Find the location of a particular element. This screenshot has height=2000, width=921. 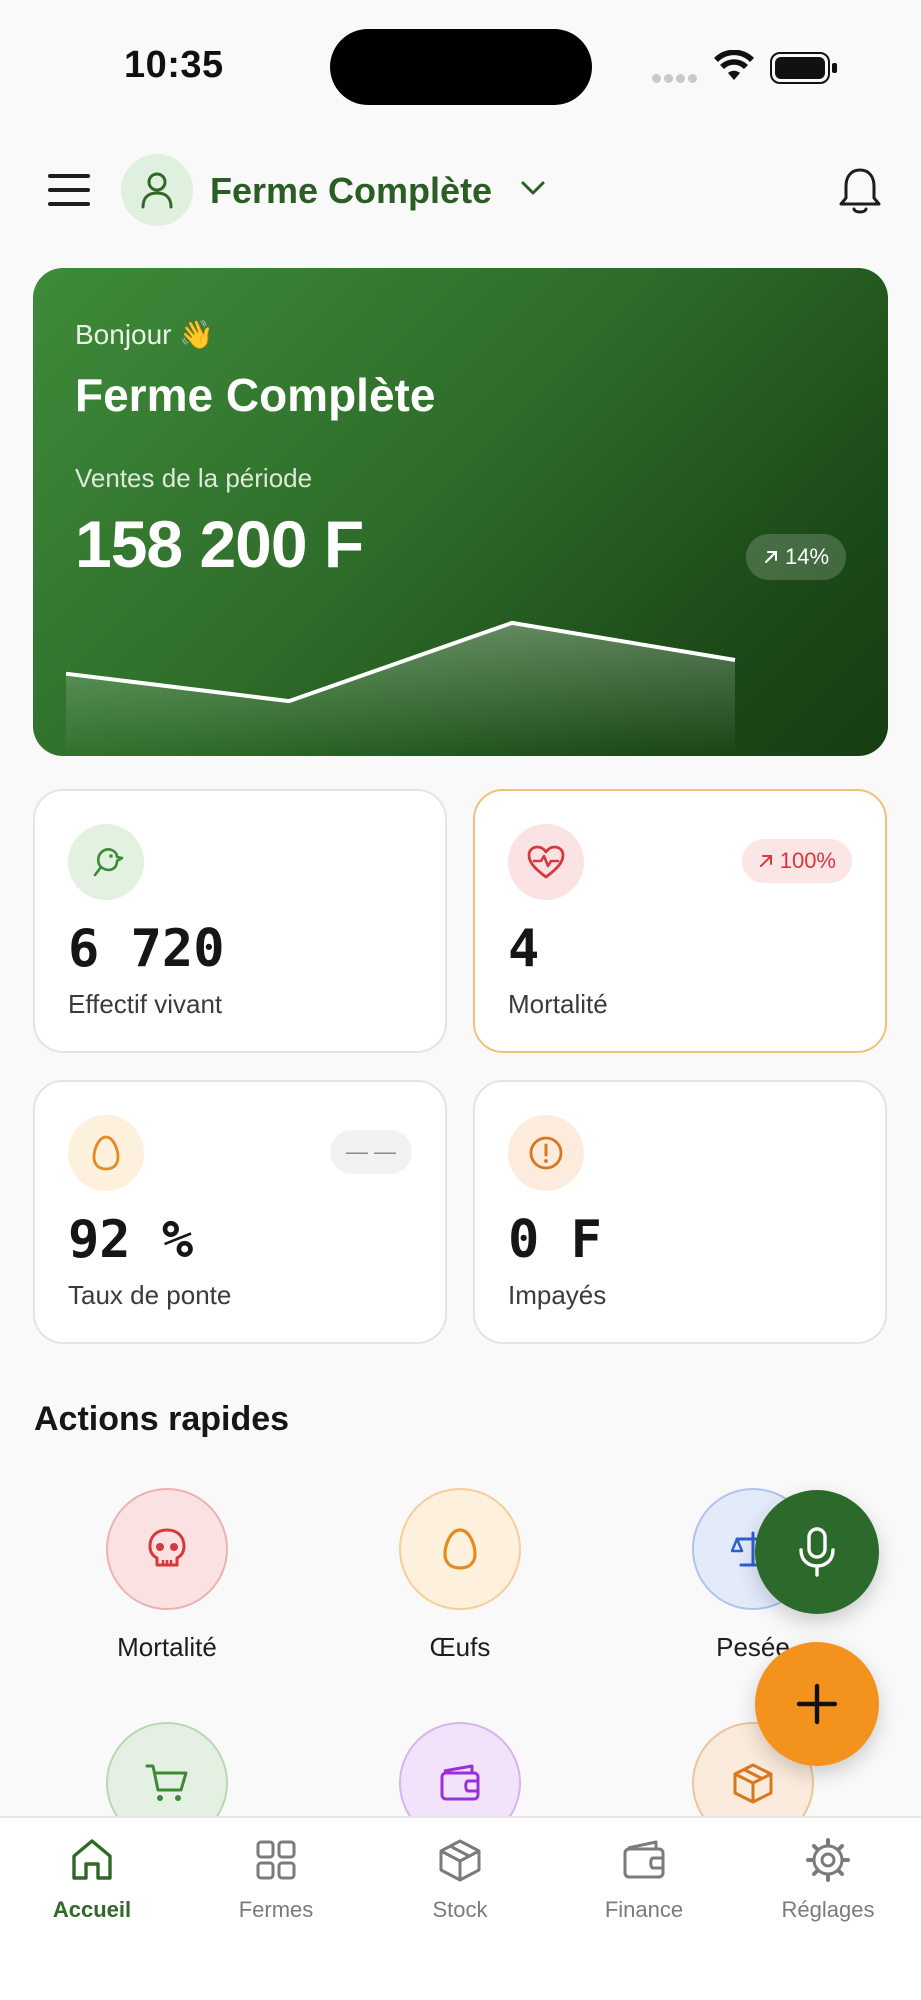

bottom-navigation: Accueil Fermes Stock Finance Réglages is located at coordinates (460, 1908).